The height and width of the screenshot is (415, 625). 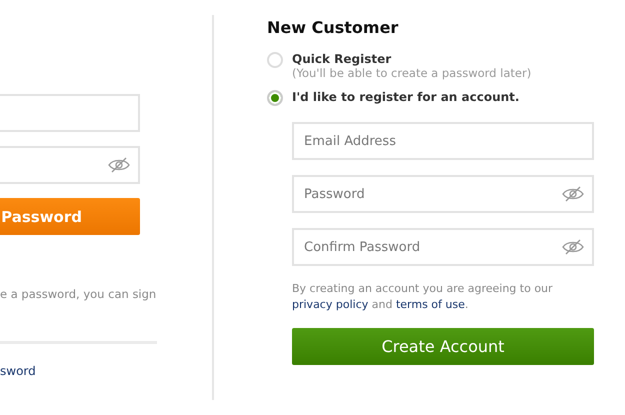 I want to click on forgot-password-link: sword, so click(x=106, y=371).